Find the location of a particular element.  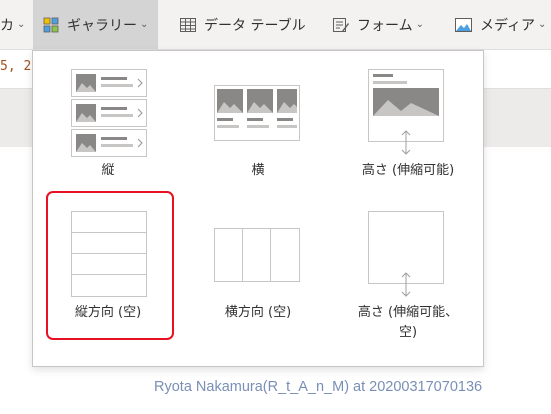

horizontal-gallery-thumbnail-icon is located at coordinates (257, 113).